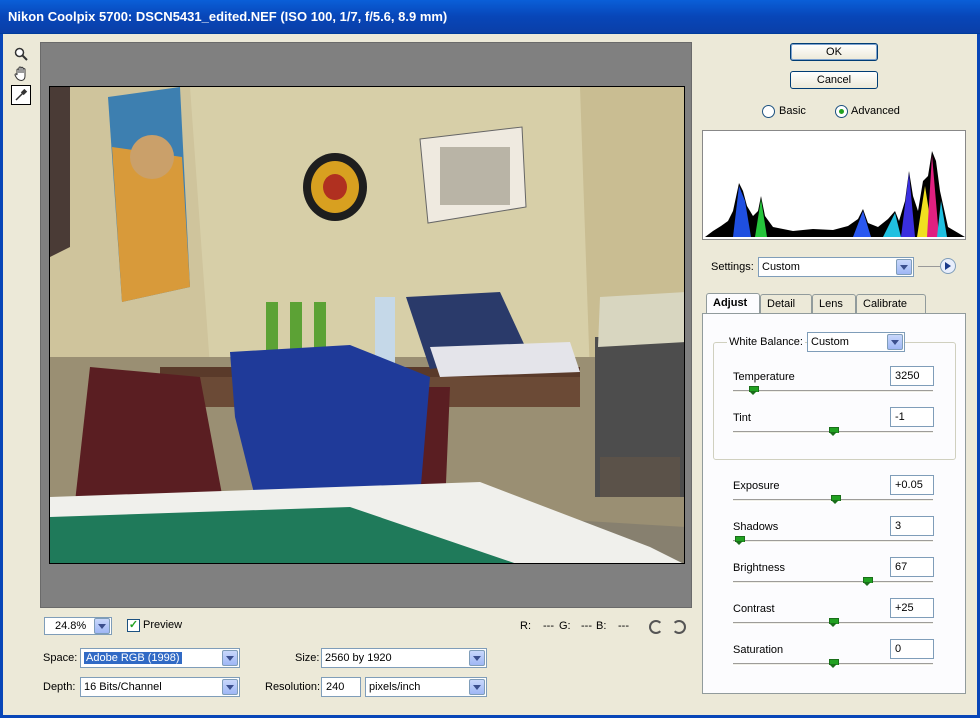  I want to click on green-readout-value: ---, so click(586, 626).